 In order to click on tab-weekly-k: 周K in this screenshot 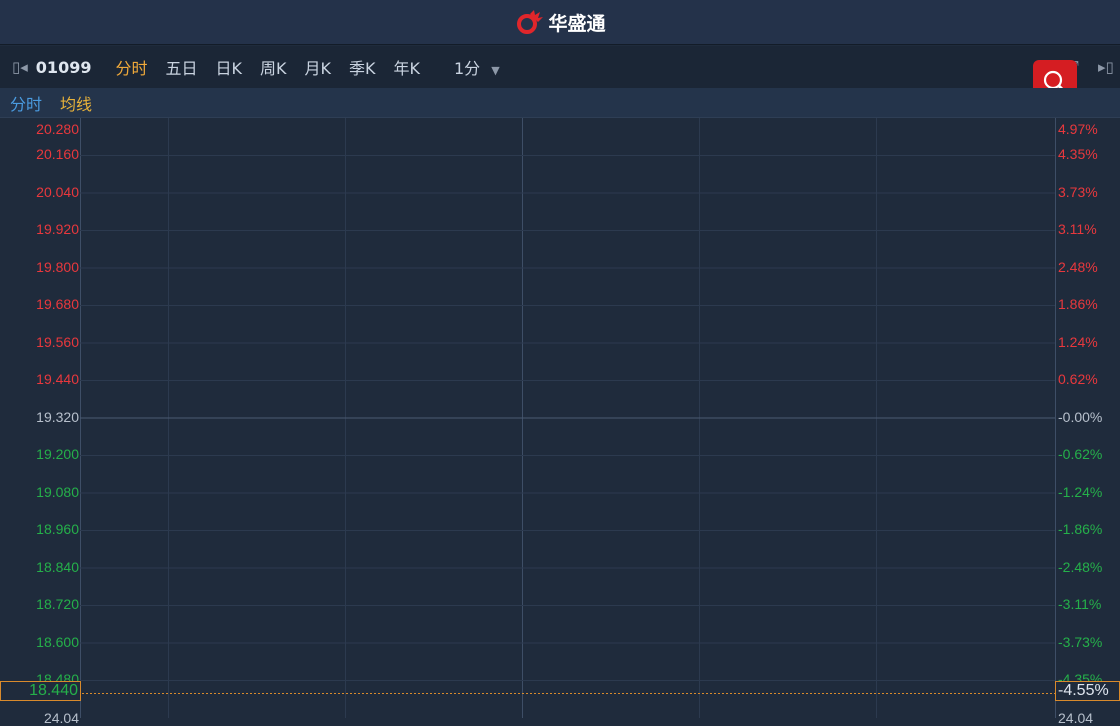, I will do `click(273, 67)`.